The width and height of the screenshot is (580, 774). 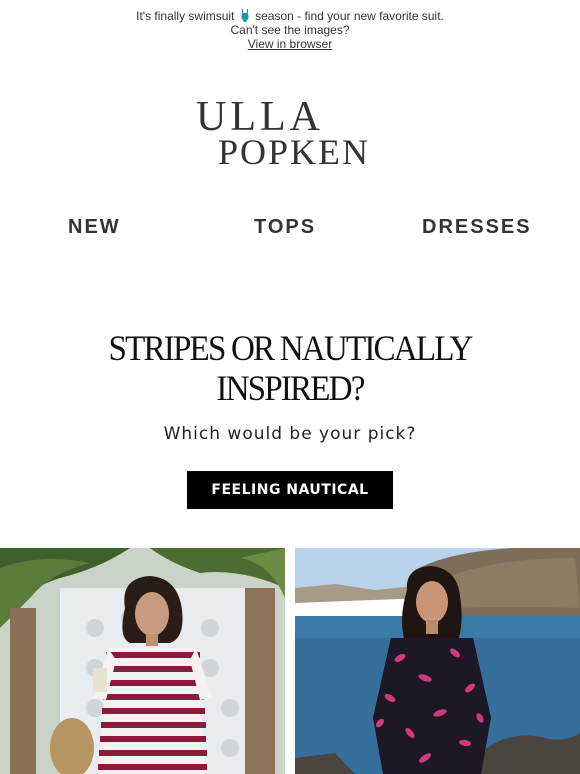 I want to click on brand-logo: ULLA POPKEN, so click(x=290, y=132).